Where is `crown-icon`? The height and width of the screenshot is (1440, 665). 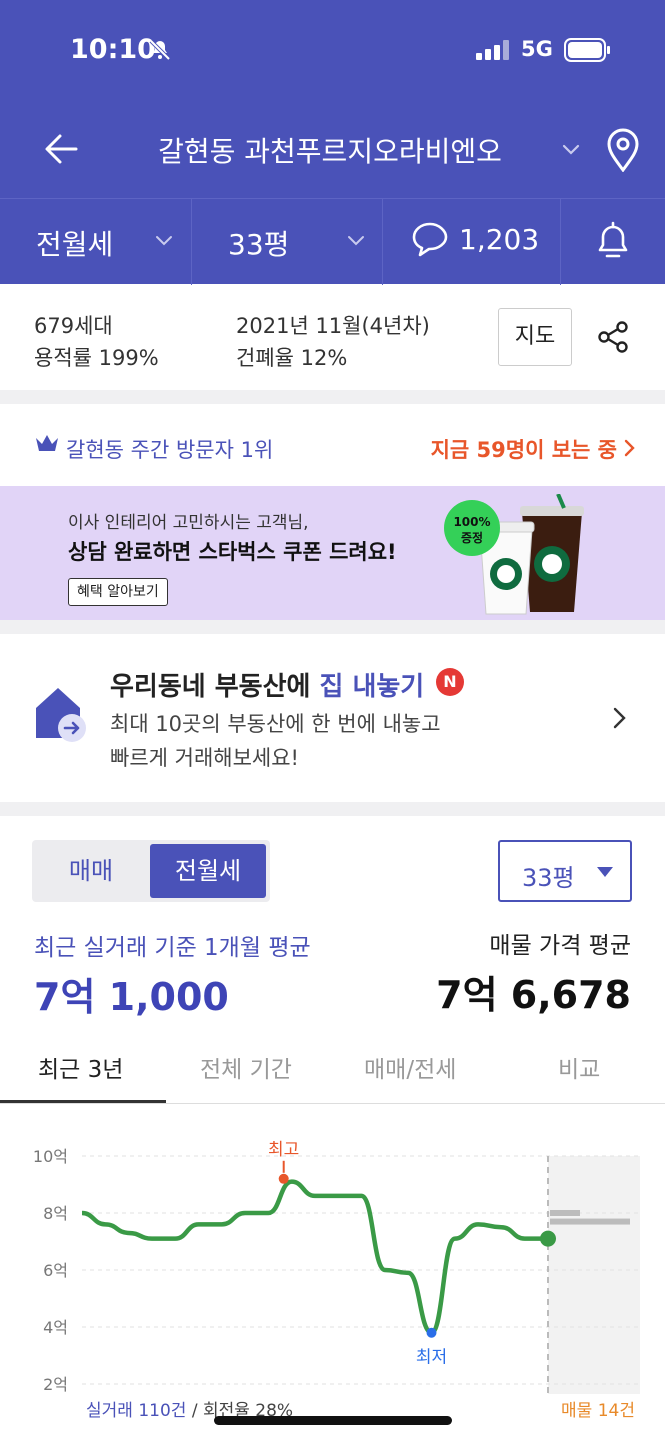 crown-icon is located at coordinates (47, 443).